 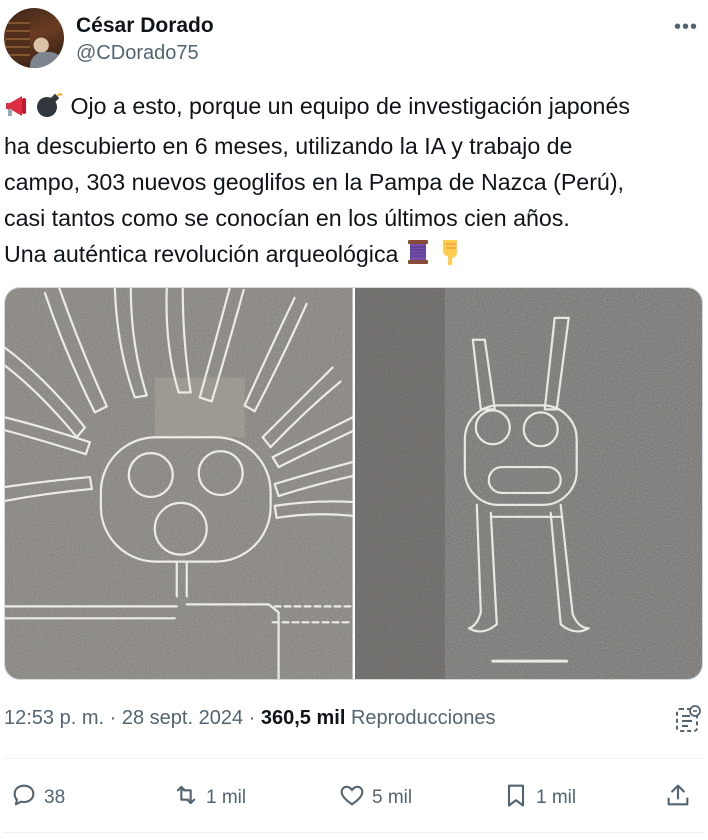 What do you see at coordinates (54, 718) in the screenshot?
I see `tweet-time: 12:53 p. m.` at bounding box center [54, 718].